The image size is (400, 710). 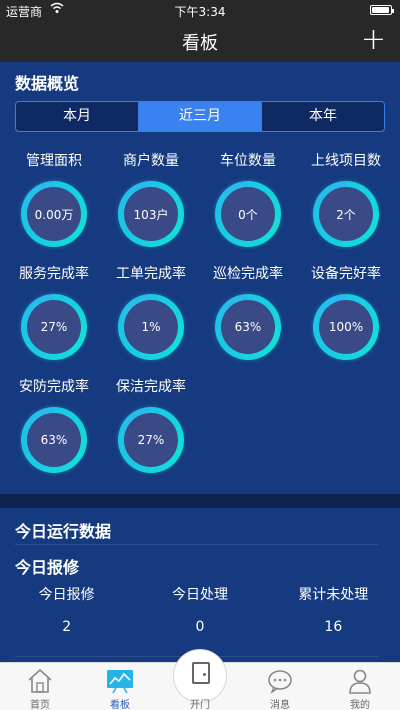 I want to click on metric-label: 商户数量, so click(x=151, y=161).